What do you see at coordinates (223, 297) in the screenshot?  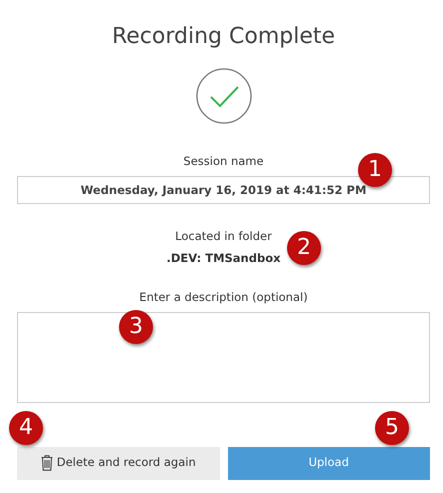 I see `field-label: Enter a description (optional)` at bounding box center [223, 297].